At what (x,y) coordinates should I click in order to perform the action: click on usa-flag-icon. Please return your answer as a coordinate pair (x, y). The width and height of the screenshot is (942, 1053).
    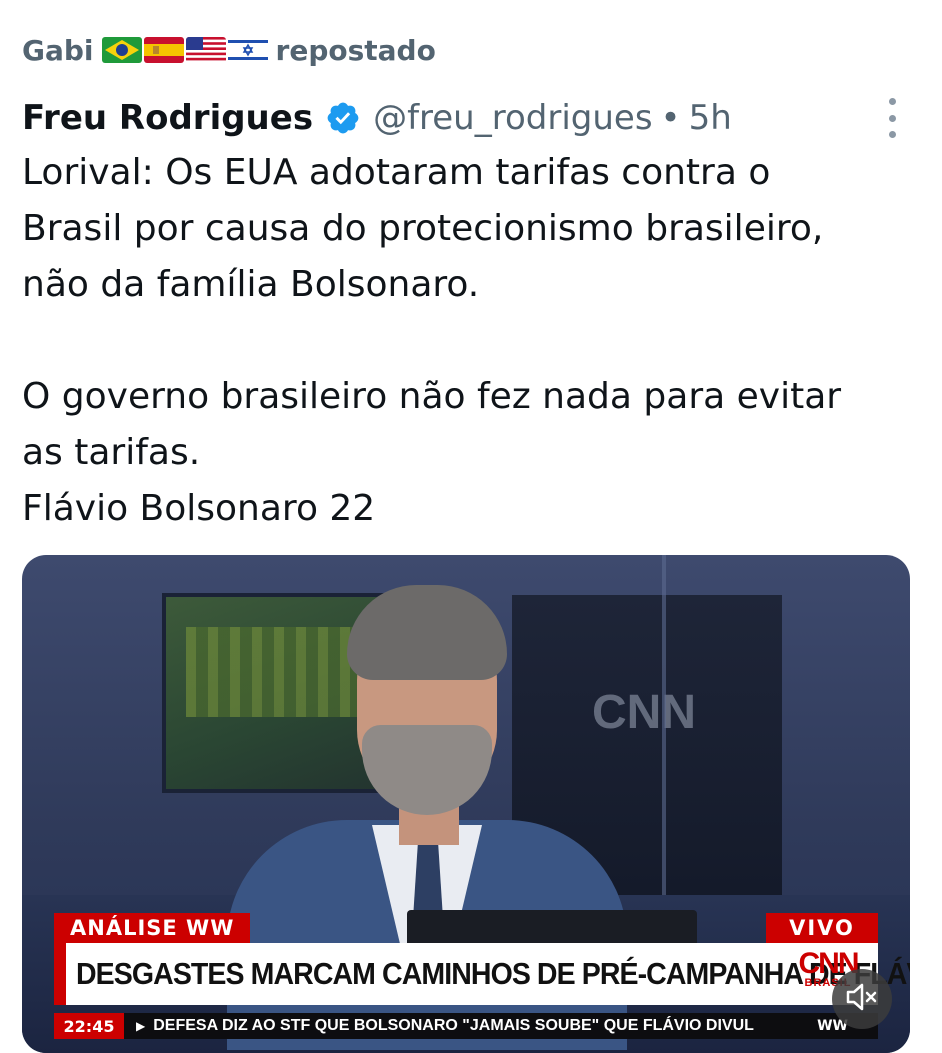
    Looking at the image, I should click on (205, 50).